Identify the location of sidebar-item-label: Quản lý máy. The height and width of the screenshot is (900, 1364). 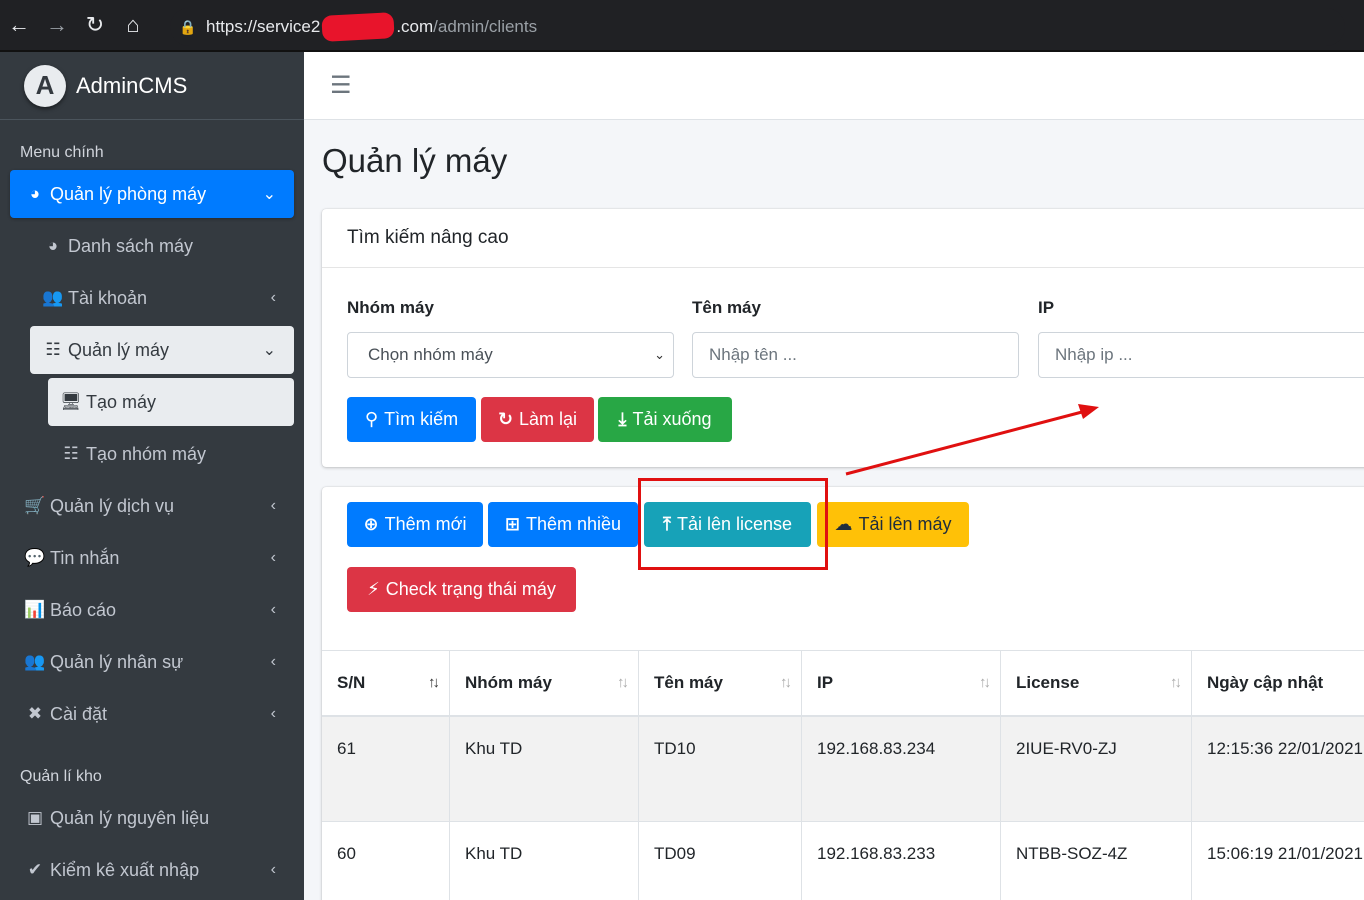
(119, 349).